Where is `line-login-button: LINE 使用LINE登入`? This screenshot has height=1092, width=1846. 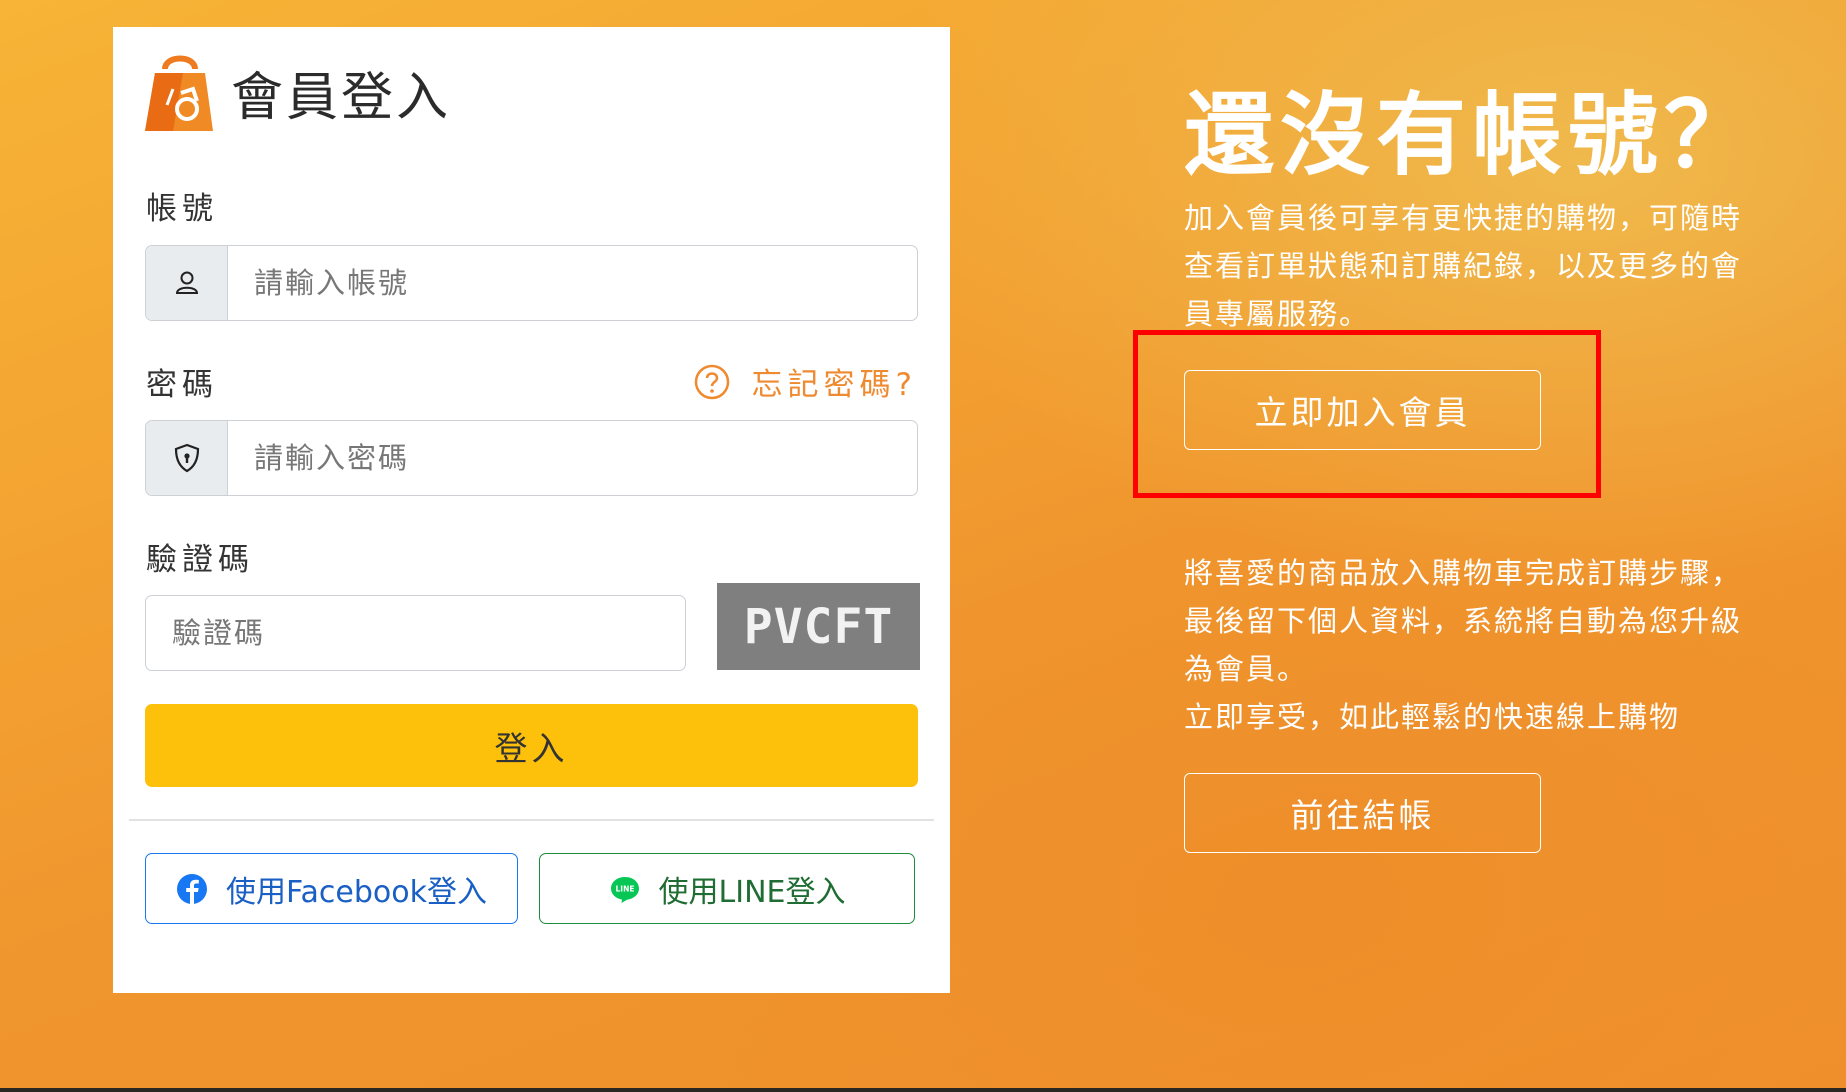
line-login-button: LINE 使用LINE登入 is located at coordinates (727, 888).